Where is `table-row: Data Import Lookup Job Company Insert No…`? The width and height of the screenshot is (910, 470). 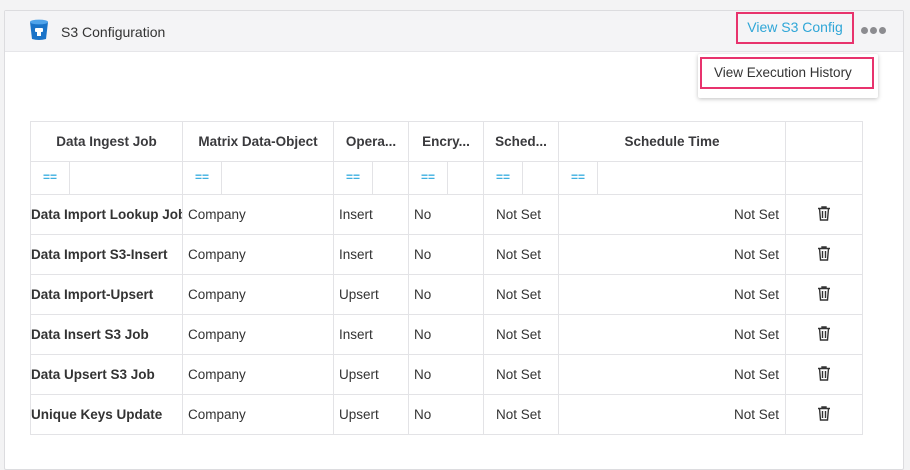
table-row: Data Import Lookup Job Company Insert No… is located at coordinates (446, 214).